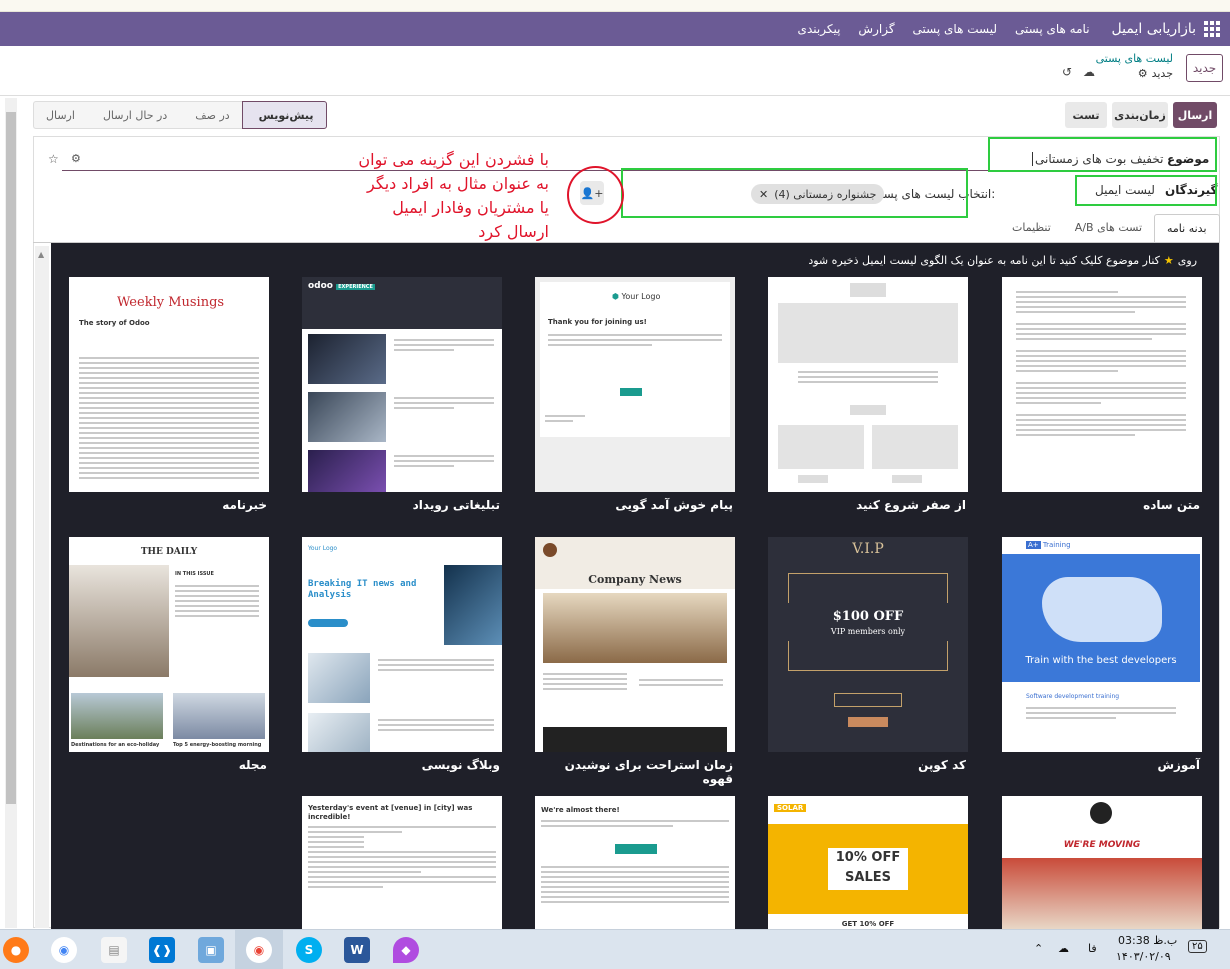  I want to click on training-logo: Training, so click(1056, 545).